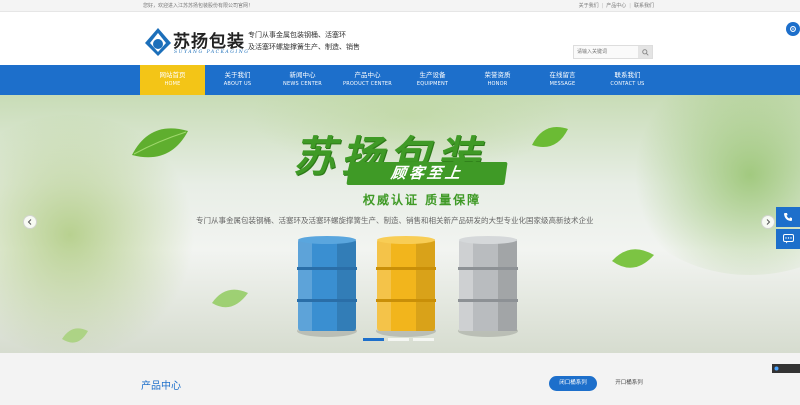 The width and height of the screenshot is (800, 405). I want to click on banner-subtitle: 顾客至上, so click(427, 173).